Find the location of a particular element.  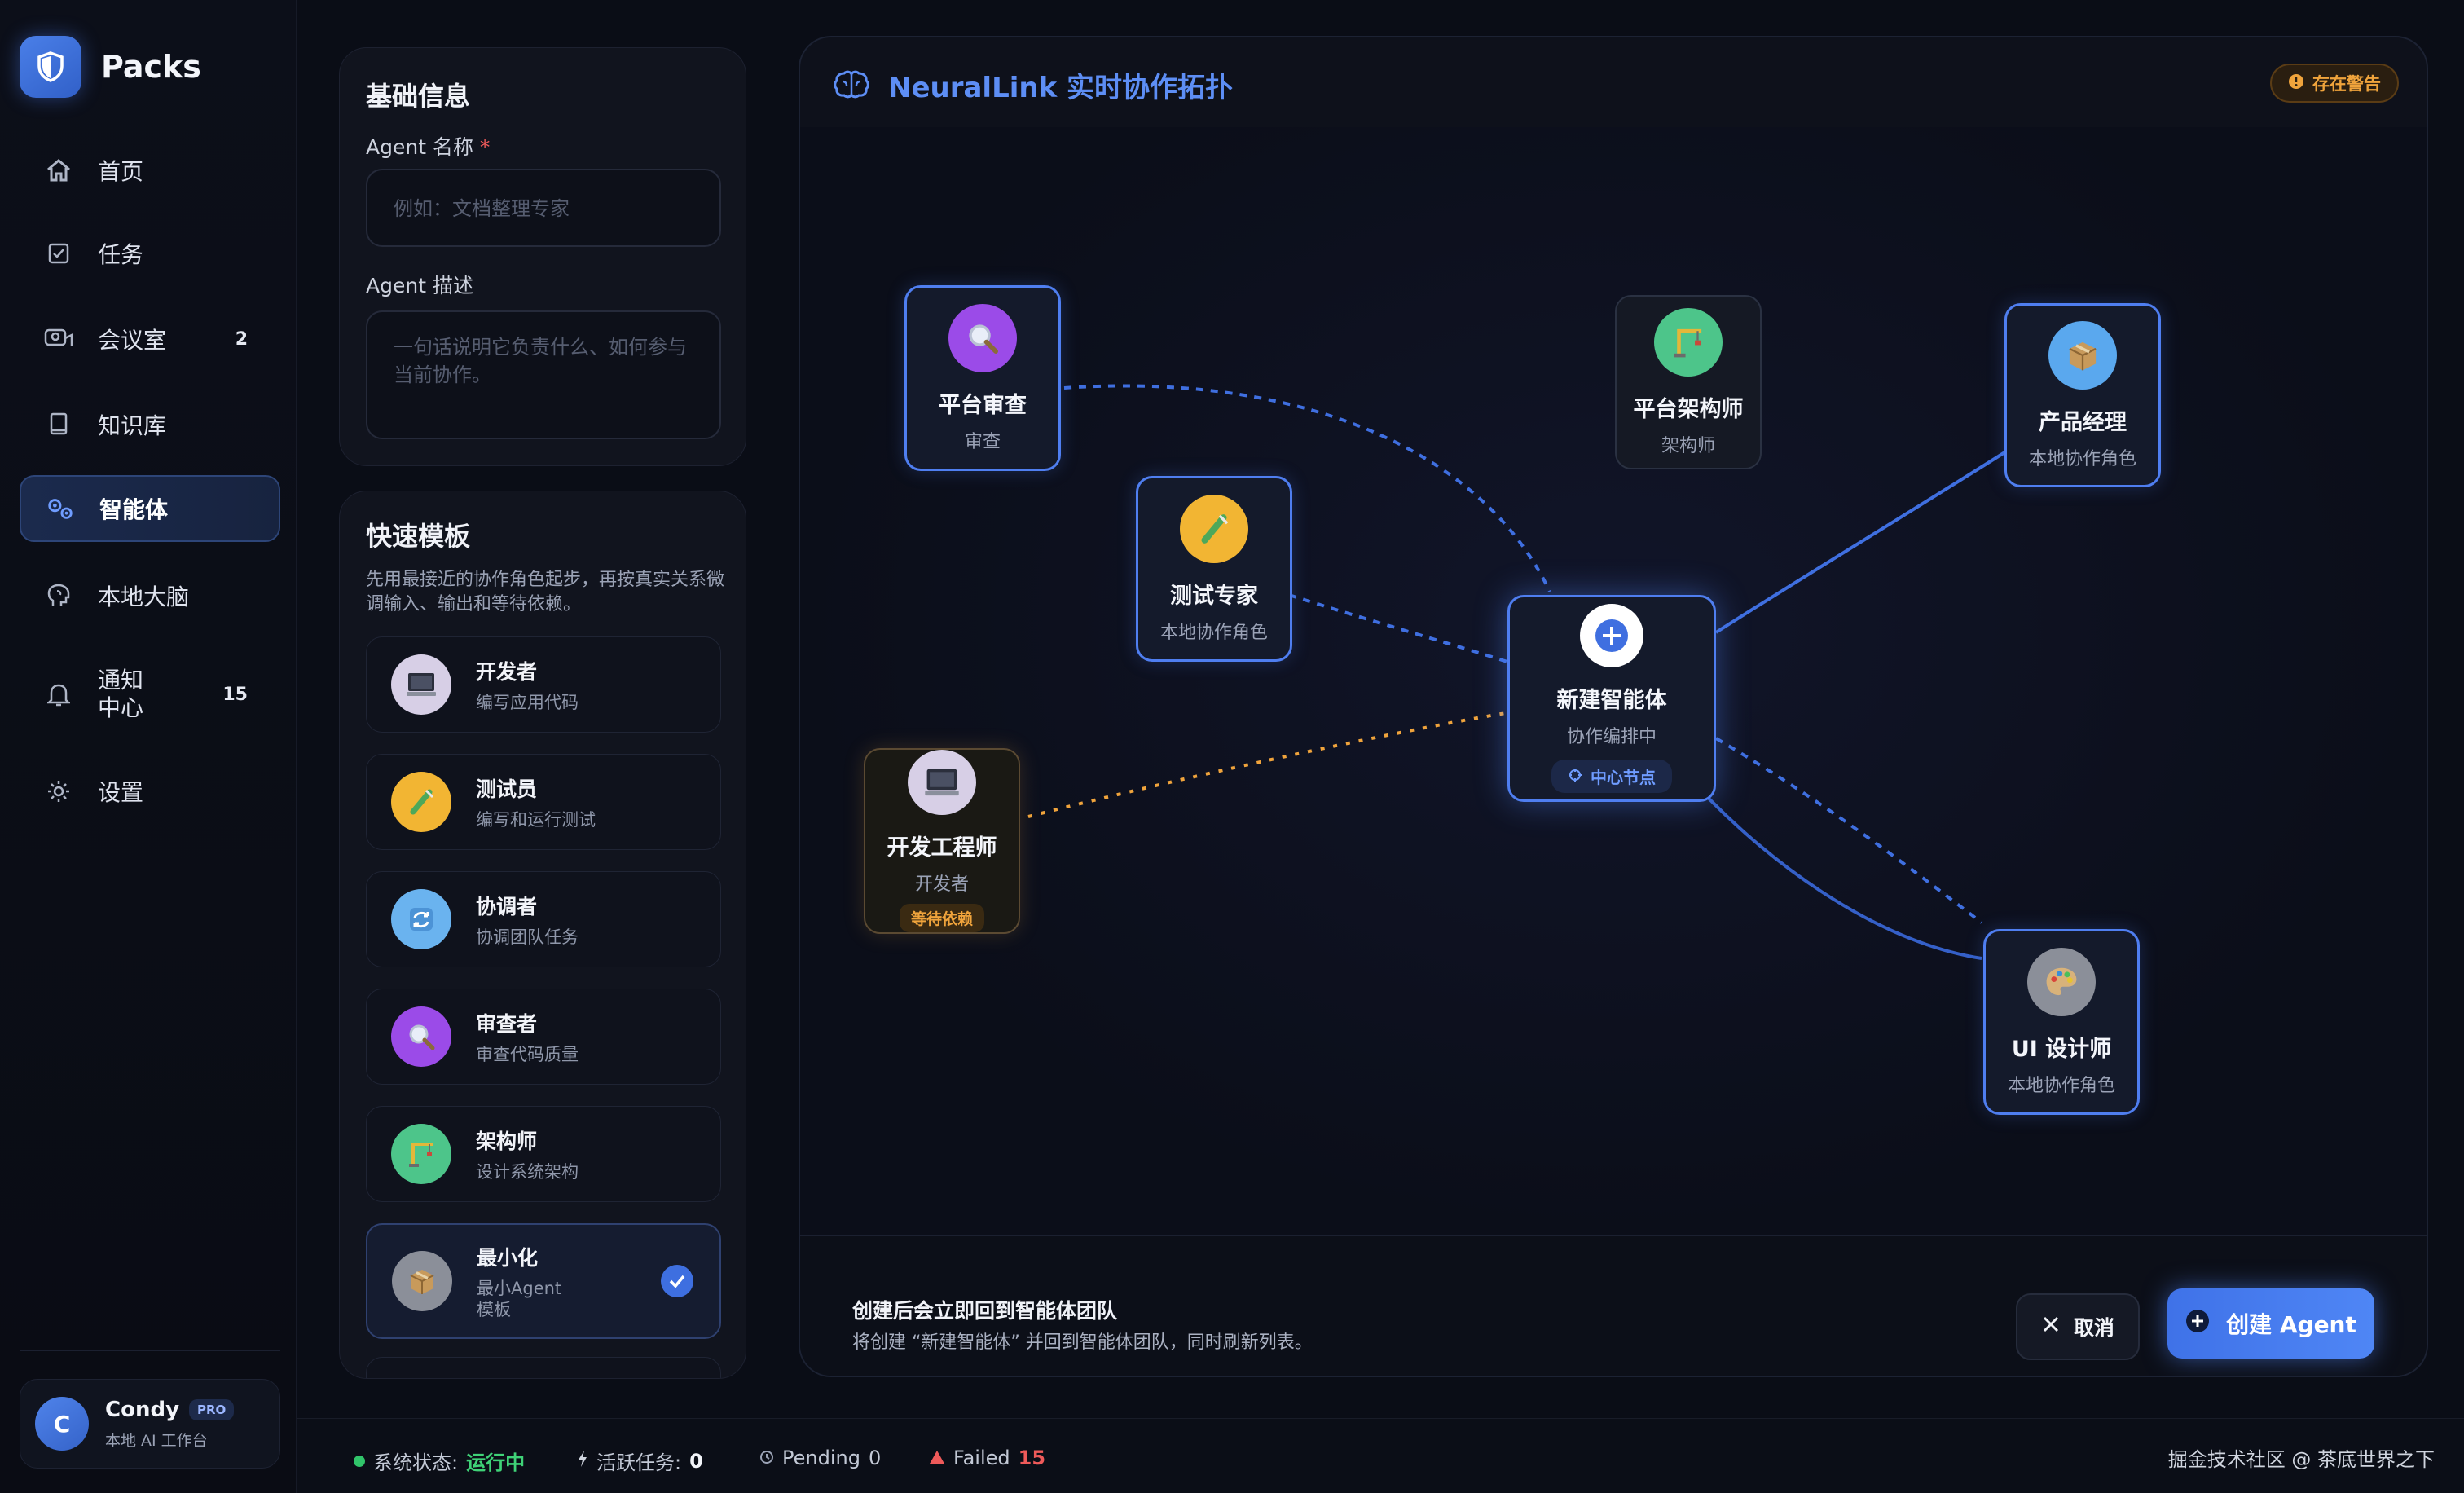

nav-item-notifications: 通知 中心 15 is located at coordinates (150, 695).